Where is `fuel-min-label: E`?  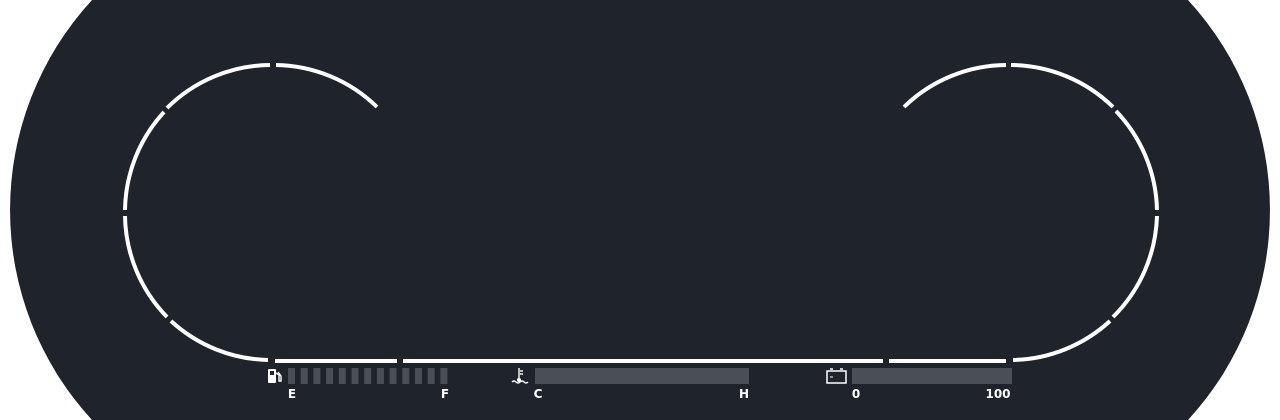 fuel-min-label: E is located at coordinates (292, 394).